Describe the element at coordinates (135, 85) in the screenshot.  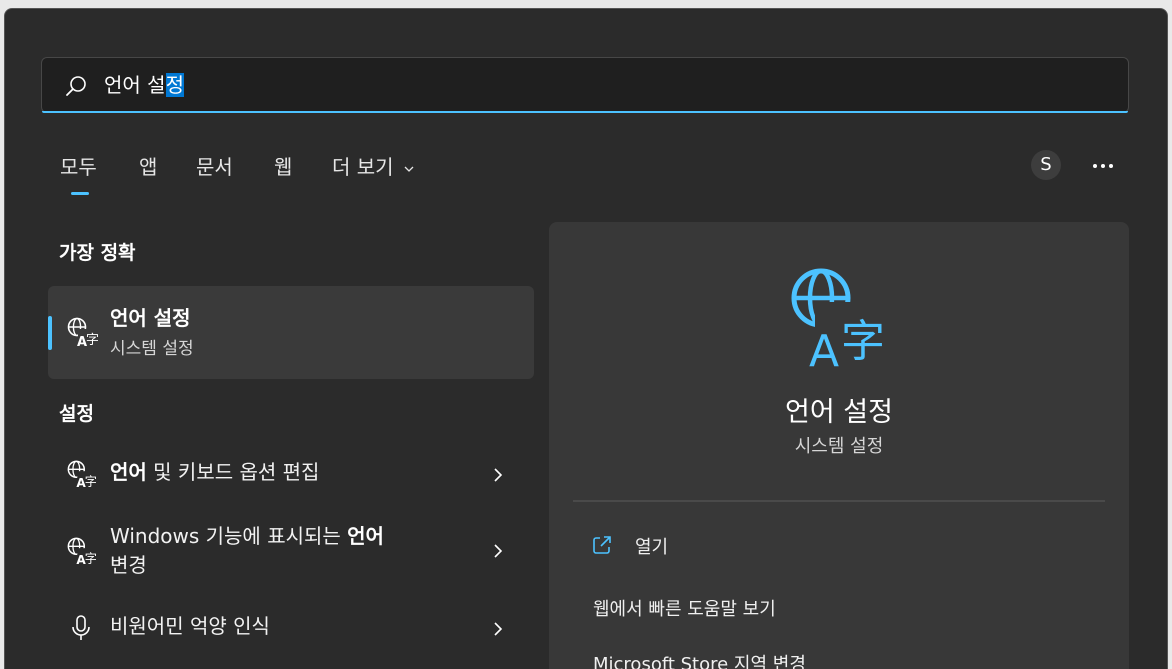
I see `search-text-unselected: 언어 설` at that location.